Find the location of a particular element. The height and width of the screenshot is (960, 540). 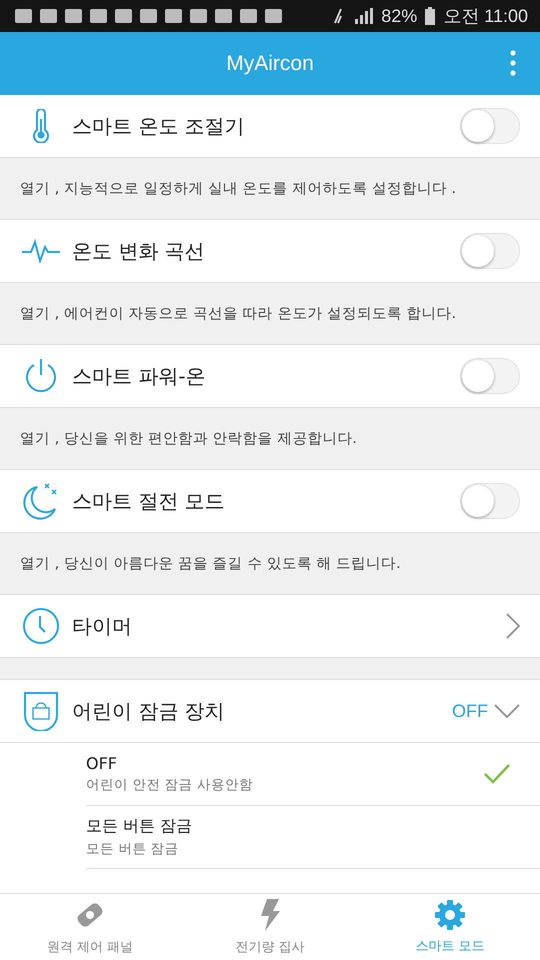

clock-time: 오전 11:00 is located at coordinates (485, 16).